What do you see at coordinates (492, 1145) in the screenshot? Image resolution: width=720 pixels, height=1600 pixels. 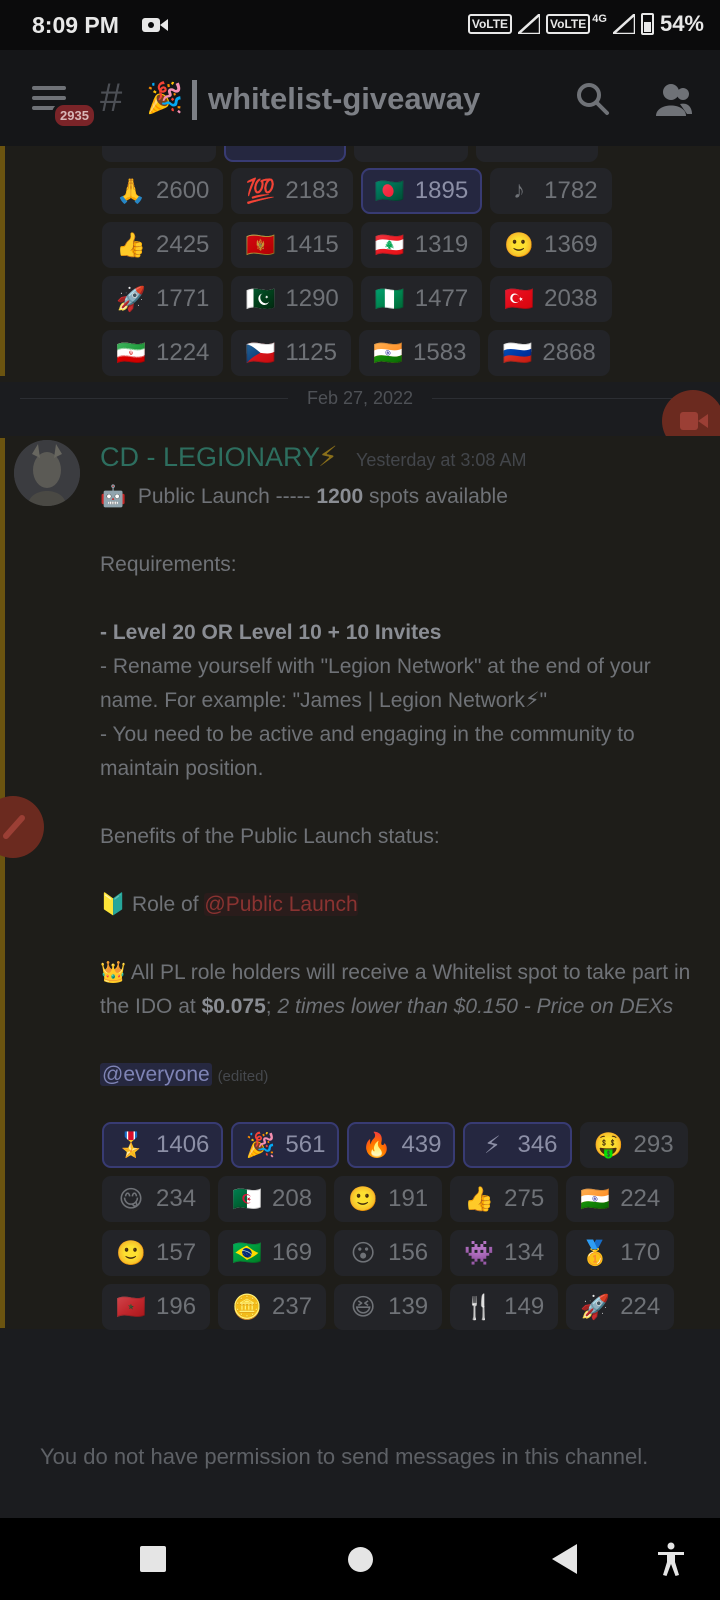 I see `reaction-emoji-icon: ⚡` at bounding box center [492, 1145].